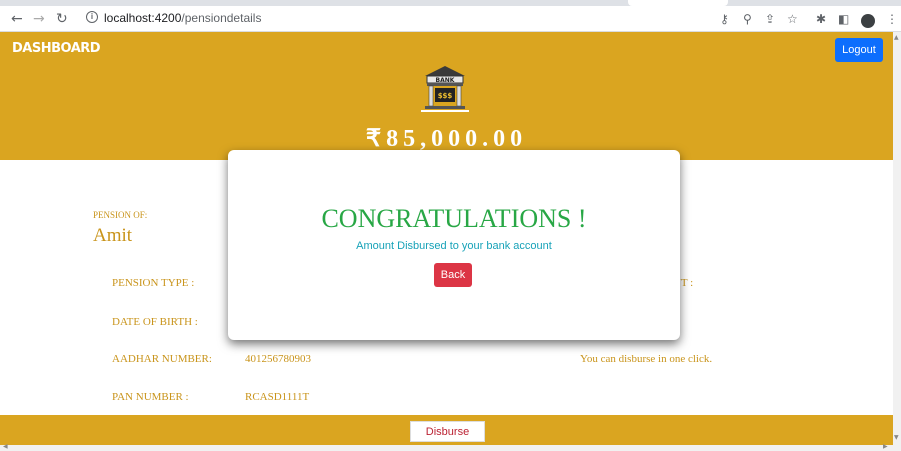  Describe the element at coordinates (153, 283) in the screenshot. I see `pension-type-label: PENSION TYPE :` at that location.